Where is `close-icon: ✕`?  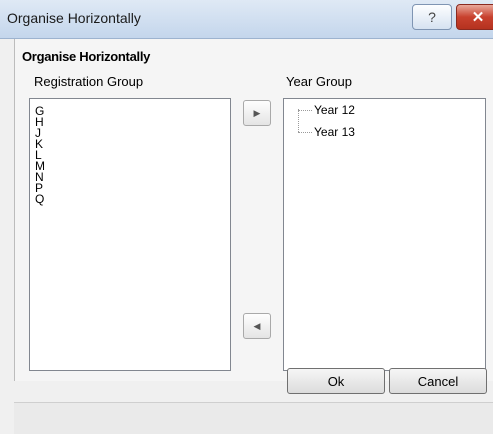 close-icon: ✕ is located at coordinates (478, 17).